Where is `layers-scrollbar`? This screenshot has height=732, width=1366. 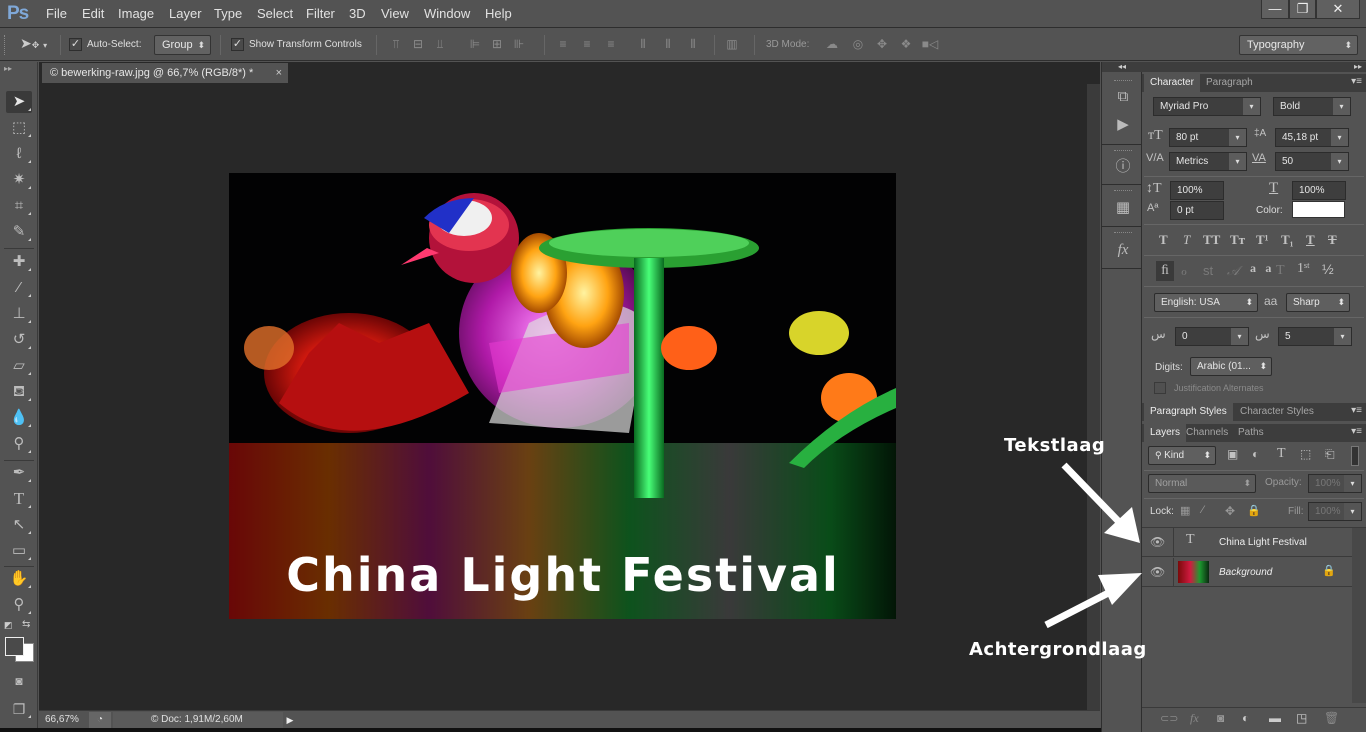
layers-scrollbar is located at coordinates (1359, 615).